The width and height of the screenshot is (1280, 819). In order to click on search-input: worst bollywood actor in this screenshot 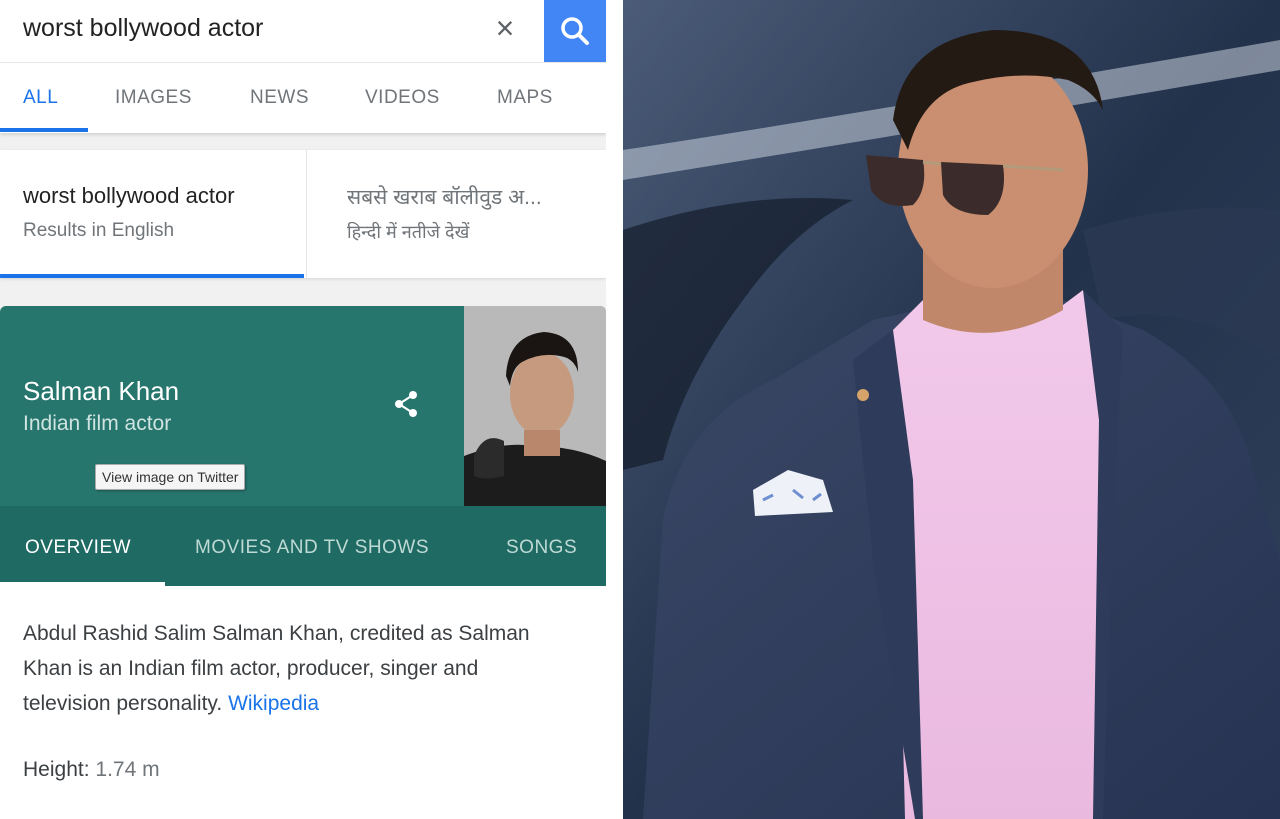, I will do `click(143, 28)`.